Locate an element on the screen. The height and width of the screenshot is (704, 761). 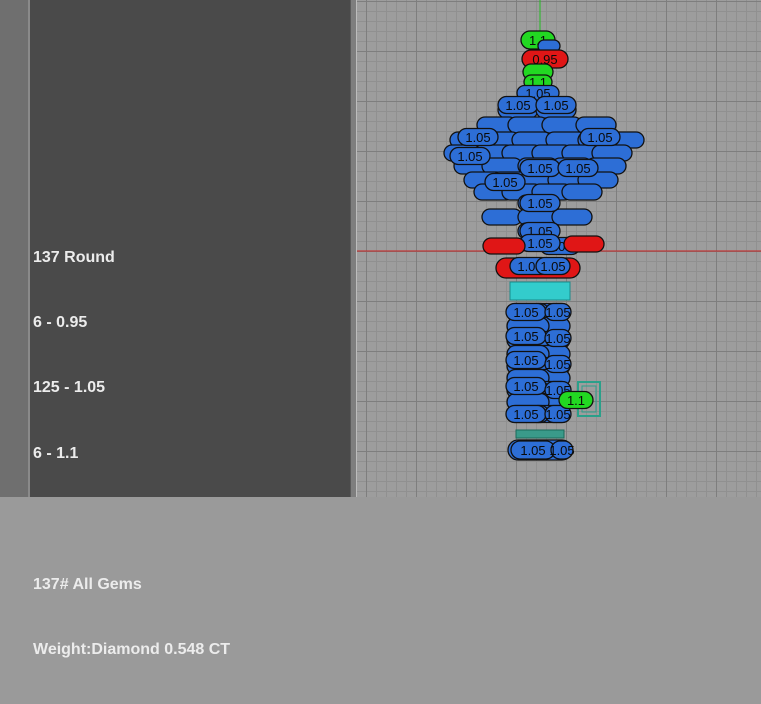
info-line-blank is located at coordinates (131, 519).